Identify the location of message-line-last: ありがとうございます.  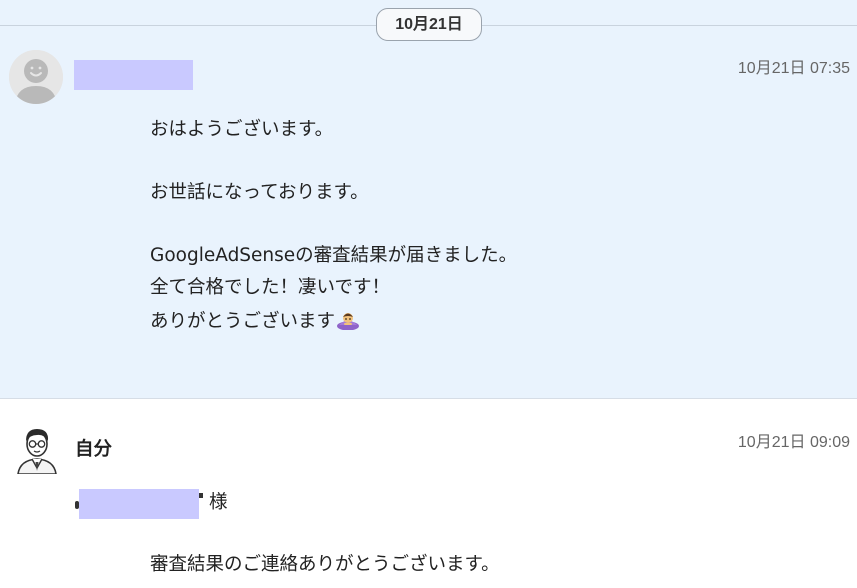
(255, 322).